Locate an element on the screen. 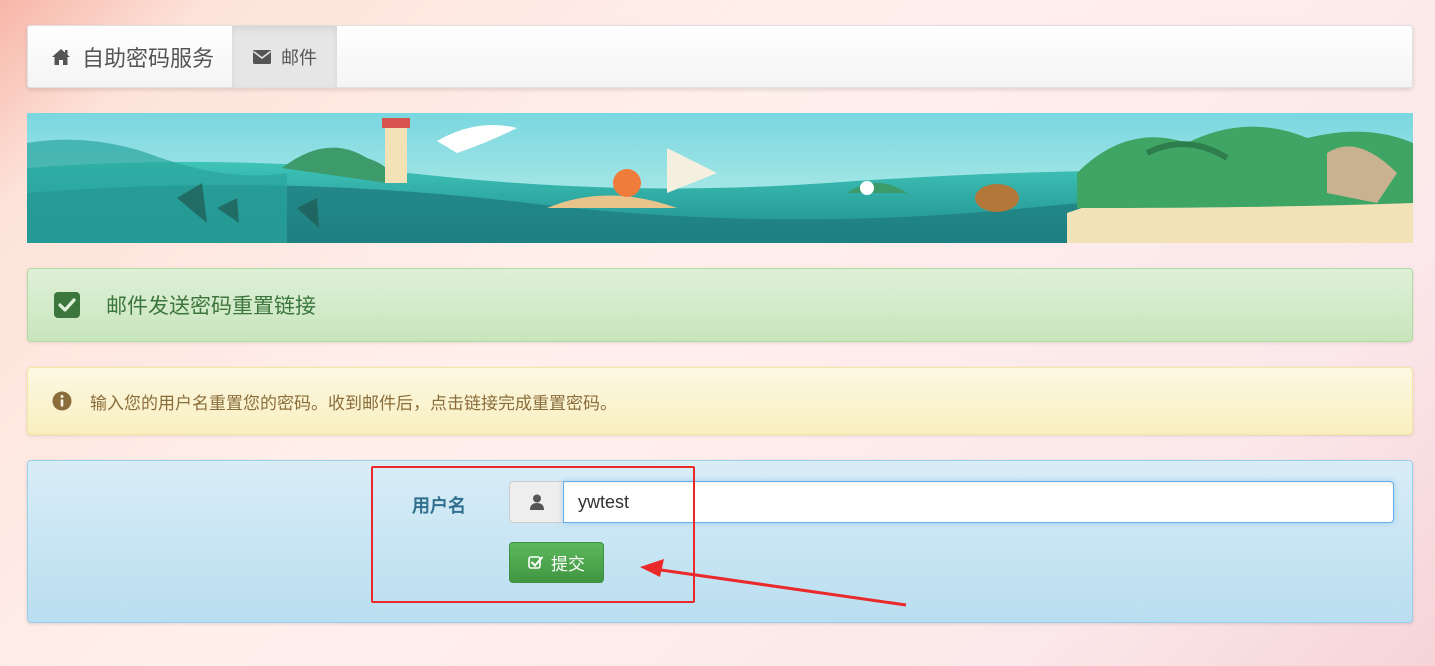  username-label: 用户名 is located at coordinates (439, 506).